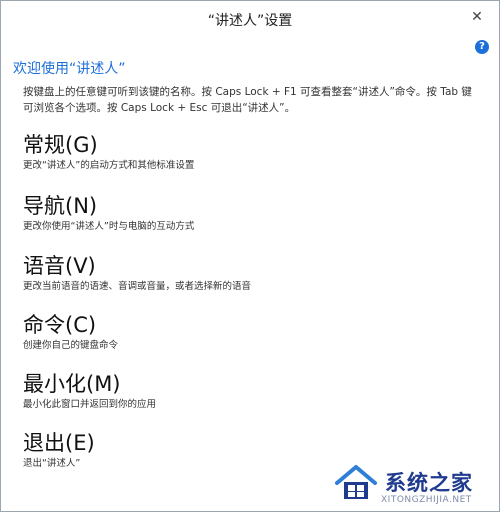 Image resolution: width=500 pixels, height=512 pixels. I want to click on house-logo-icon, so click(356, 482).